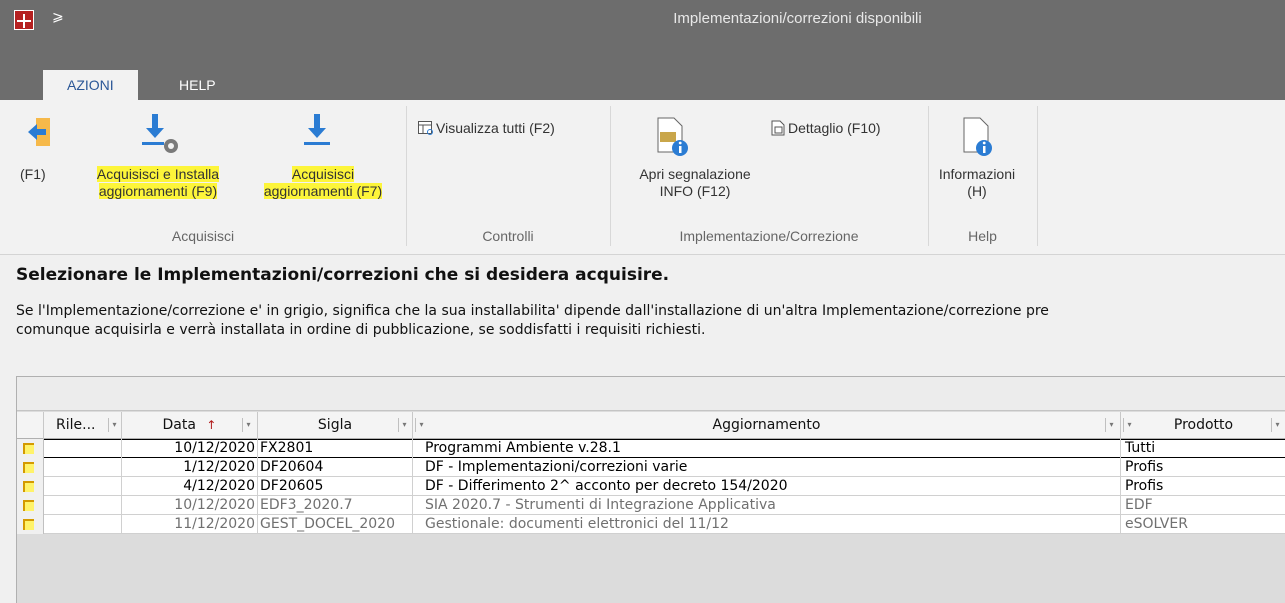 This screenshot has width=1285, height=603. Describe the element at coordinates (425, 128) in the screenshot. I see `grid-view-icon` at that location.